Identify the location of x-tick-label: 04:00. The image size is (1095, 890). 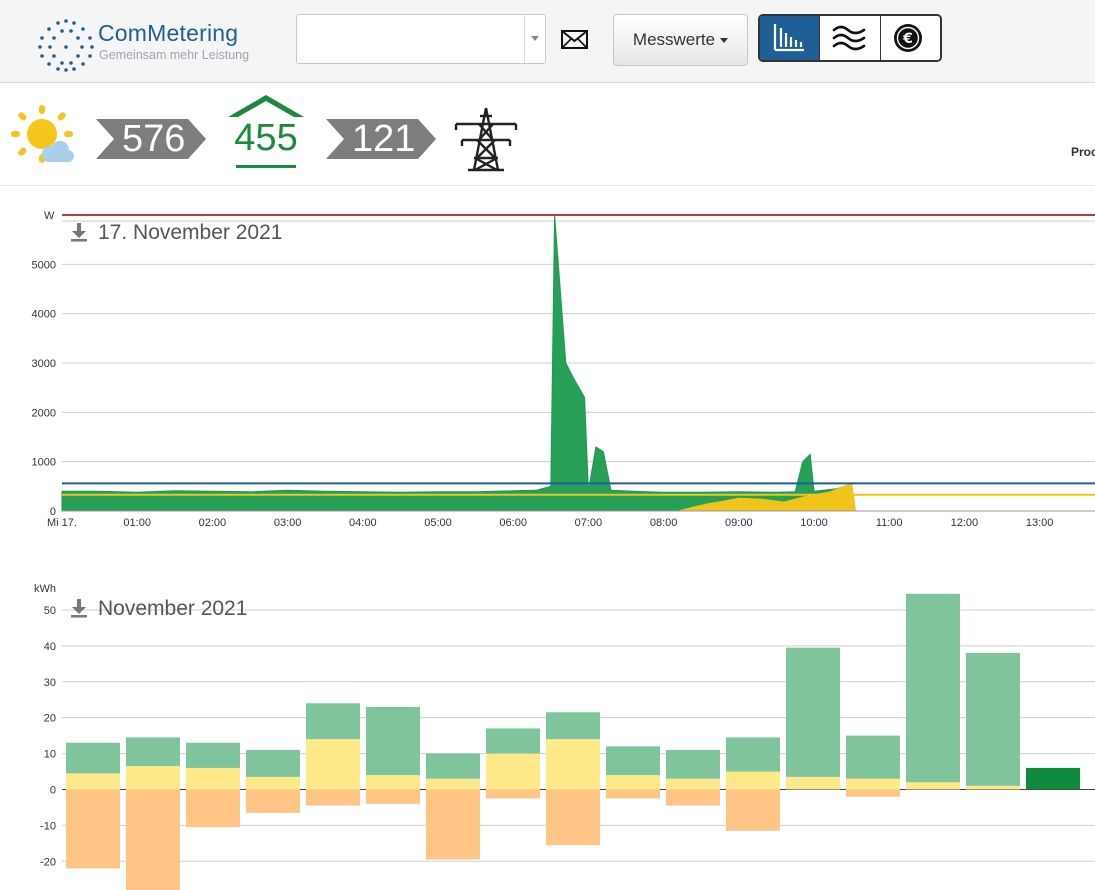
(363, 523).